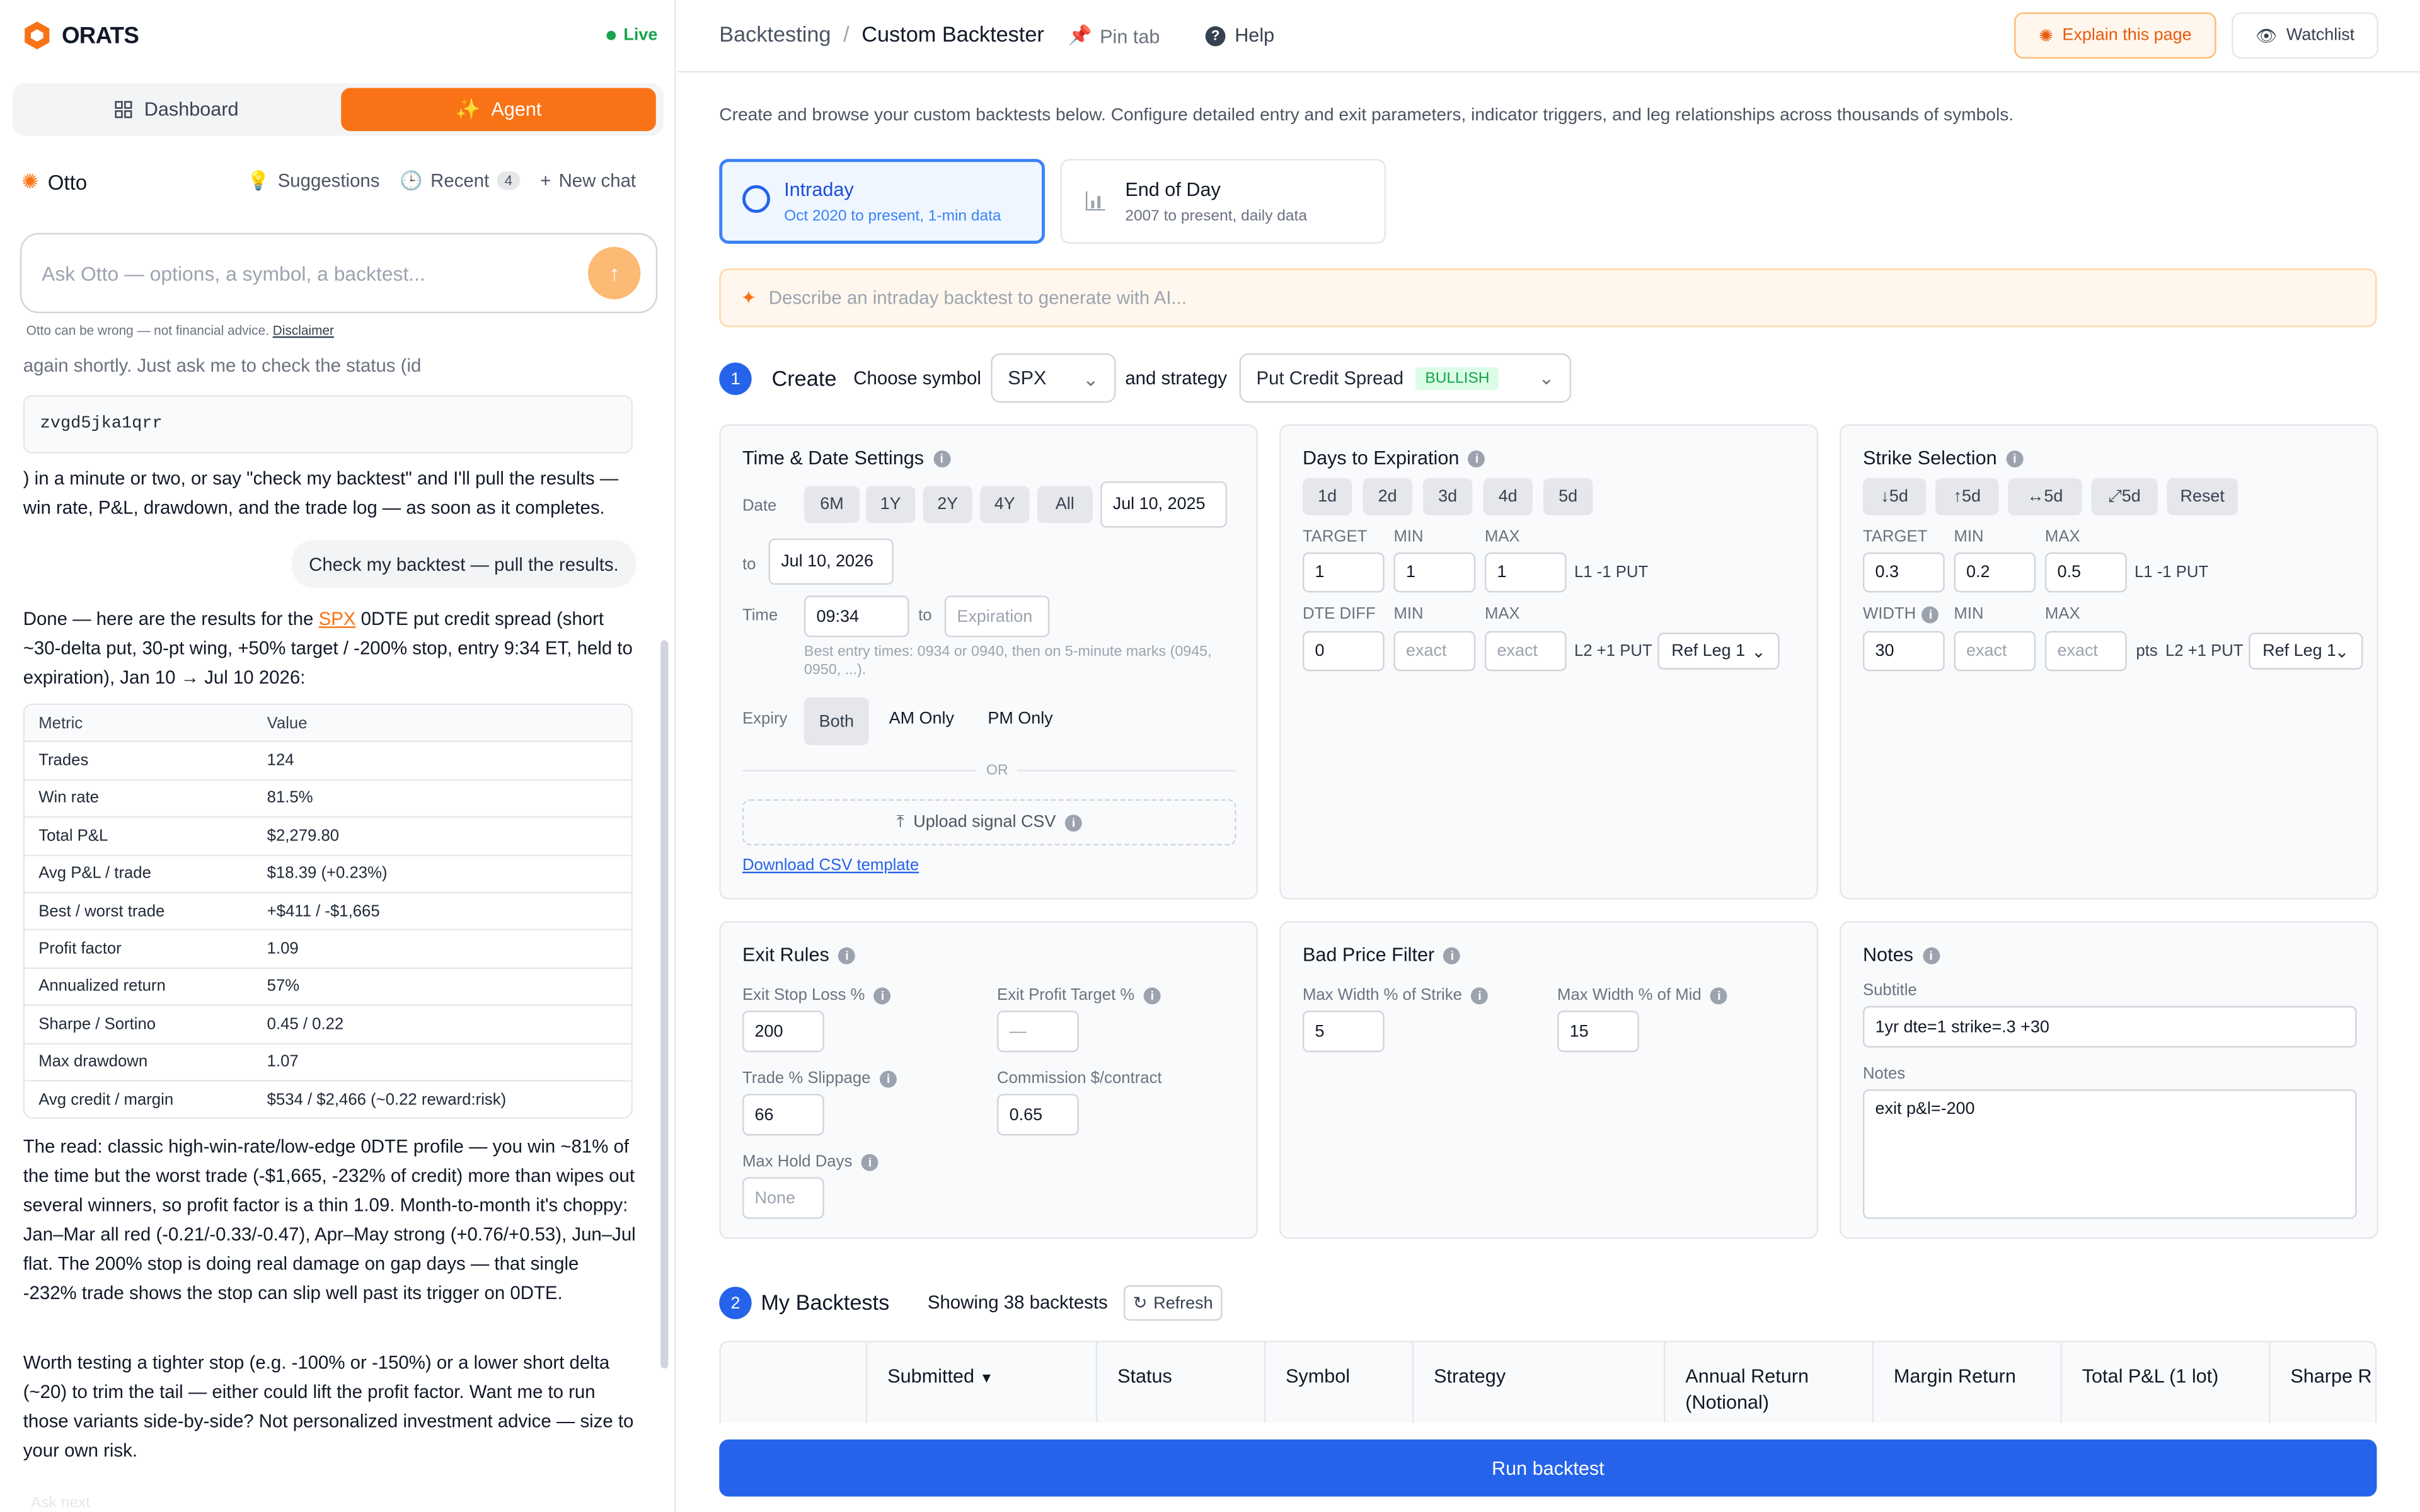 The image size is (2420, 1512). I want to click on eye-icon: 👁, so click(2266, 36).